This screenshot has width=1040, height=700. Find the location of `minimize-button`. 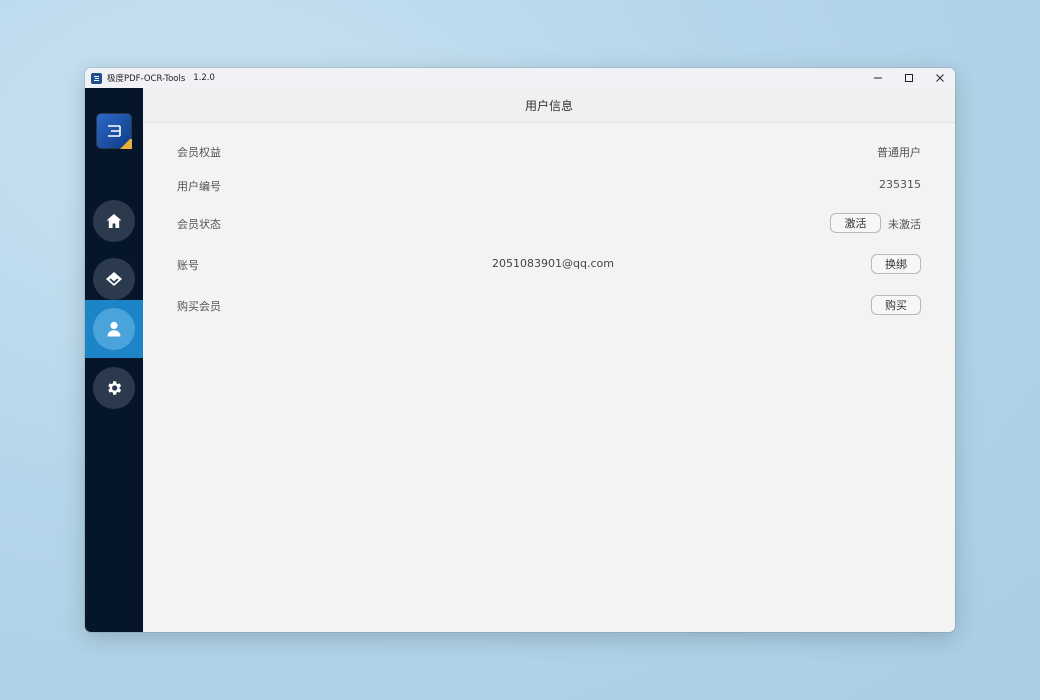

minimize-button is located at coordinates (878, 78).